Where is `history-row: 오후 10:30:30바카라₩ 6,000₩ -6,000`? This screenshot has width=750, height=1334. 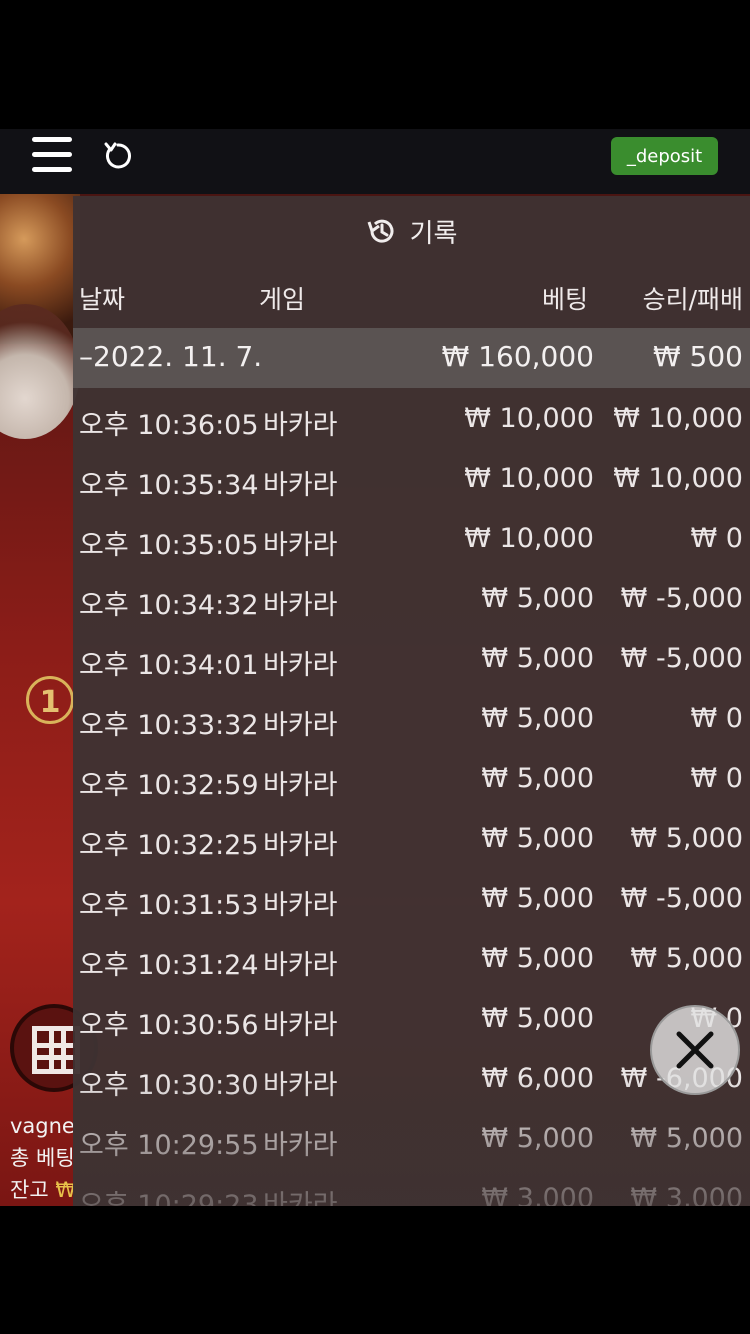
history-row: 오후 10:30:30바카라₩ 6,000₩ -6,000 is located at coordinates (411, 1084).